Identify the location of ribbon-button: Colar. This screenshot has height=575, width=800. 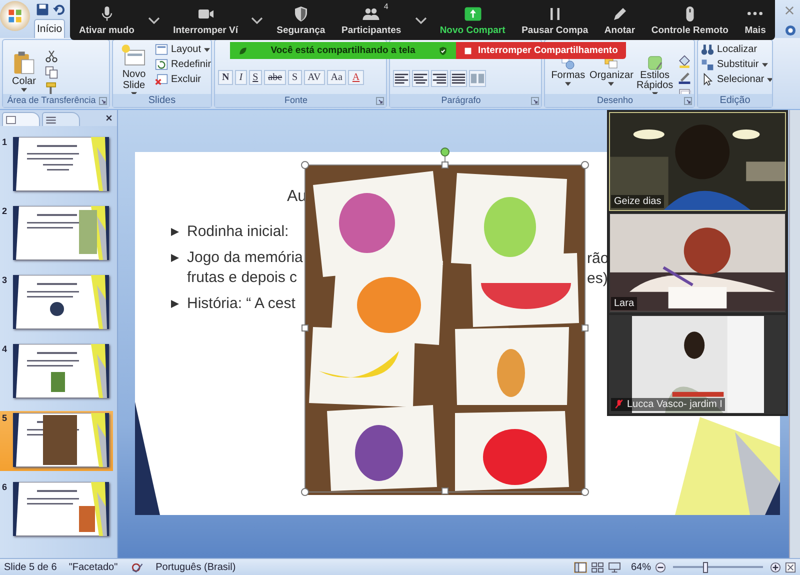
(24, 71).